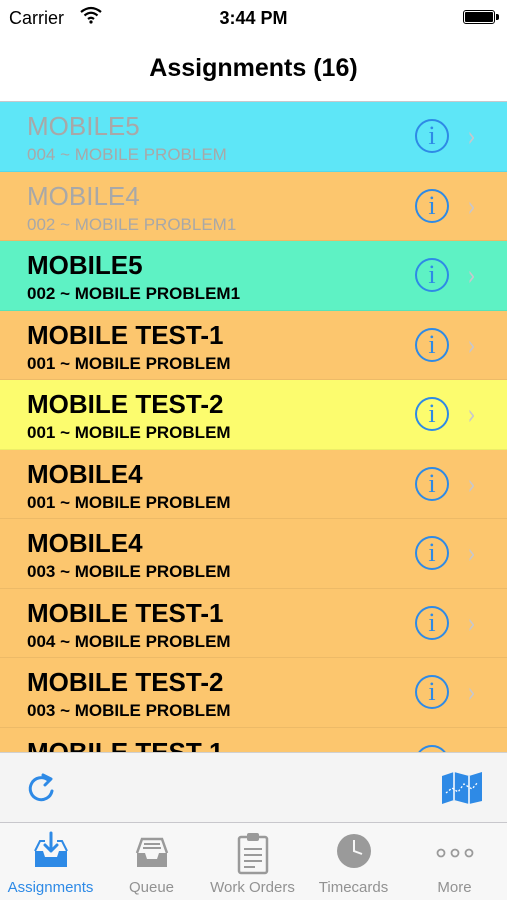 Image resolution: width=507 pixels, height=901 pixels. What do you see at coordinates (353, 887) in the screenshot?
I see `tab-timecards-label: Timecards` at bounding box center [353, 887].